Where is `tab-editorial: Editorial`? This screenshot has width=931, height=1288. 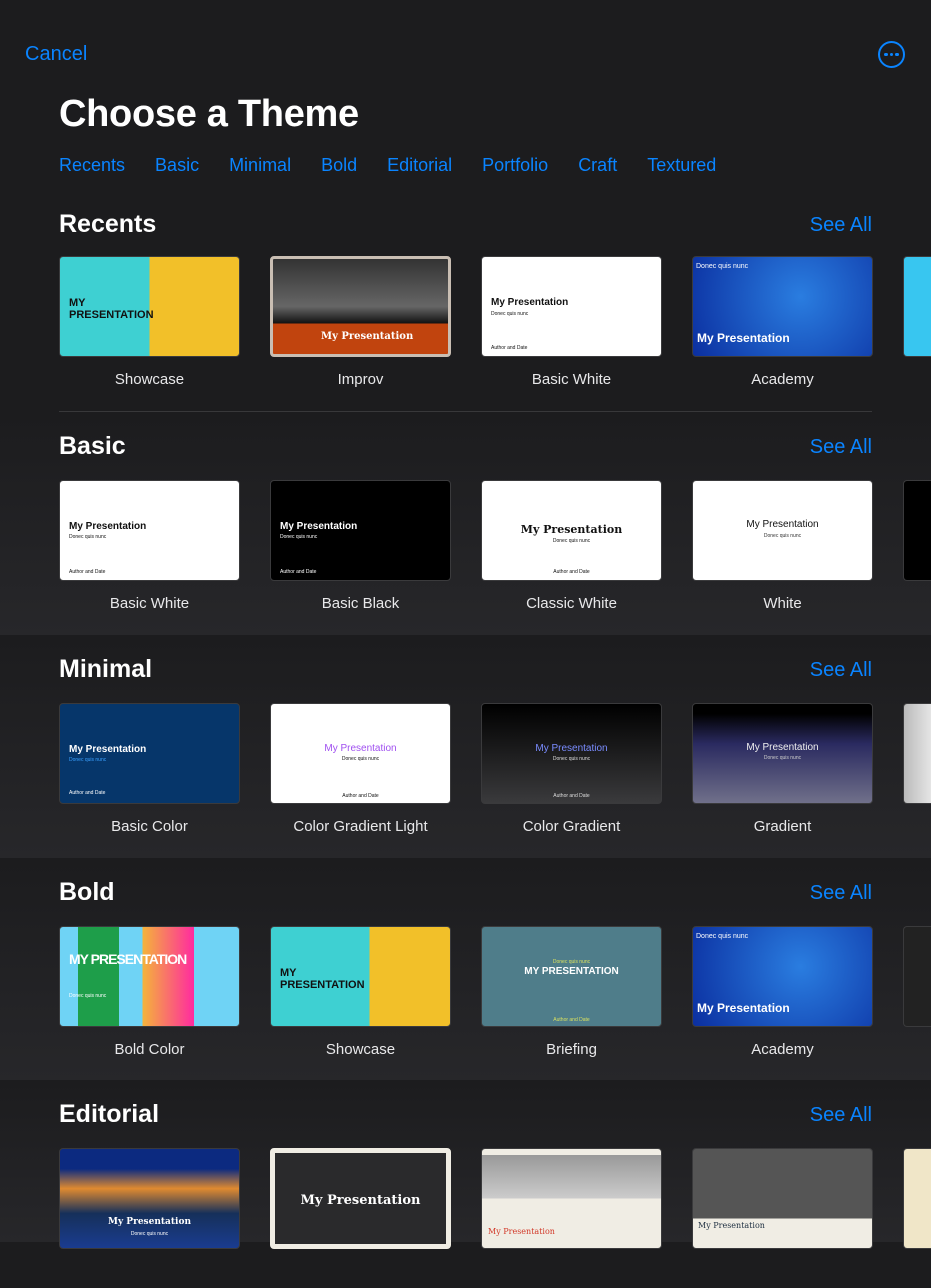 tab-editorial: Editorial is located at coordinates (419, 165).